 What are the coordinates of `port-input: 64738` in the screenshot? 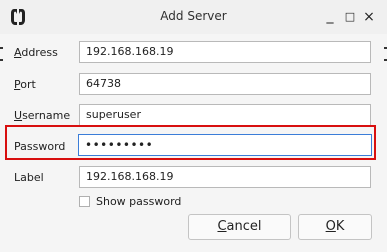 It's located at (225, 84).